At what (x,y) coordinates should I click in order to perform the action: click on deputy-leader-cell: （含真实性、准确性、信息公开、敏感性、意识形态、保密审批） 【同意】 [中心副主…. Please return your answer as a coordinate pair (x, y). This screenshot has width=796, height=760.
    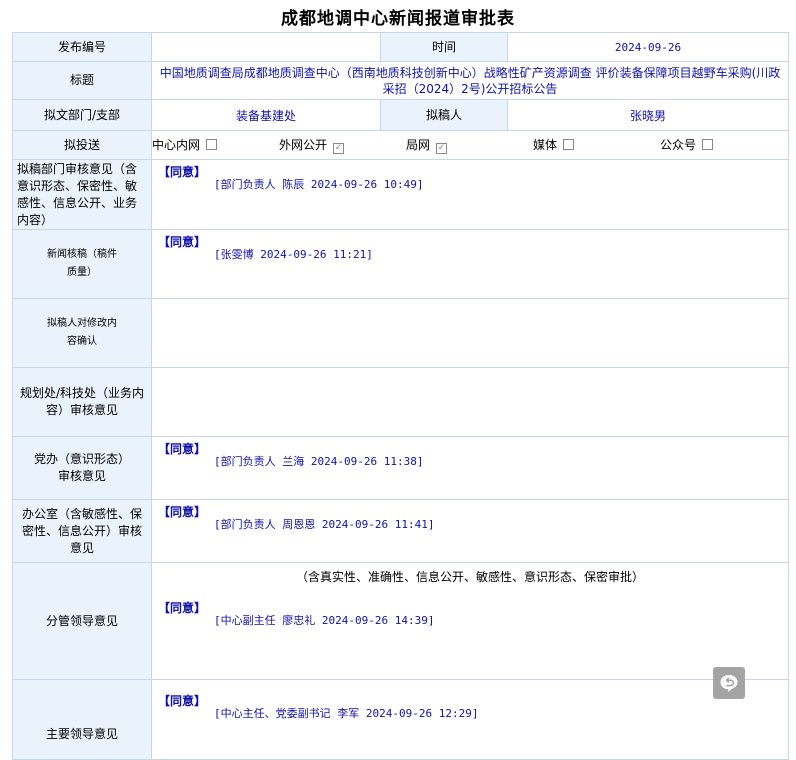
    Looking at the image, I should click on (470, 621).